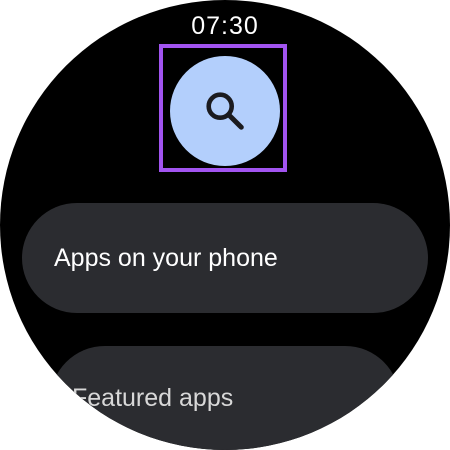  Describe the element at coordinates (153, 398) in the screenshot. I see `featured-apps-label: Featured apps` at that location.